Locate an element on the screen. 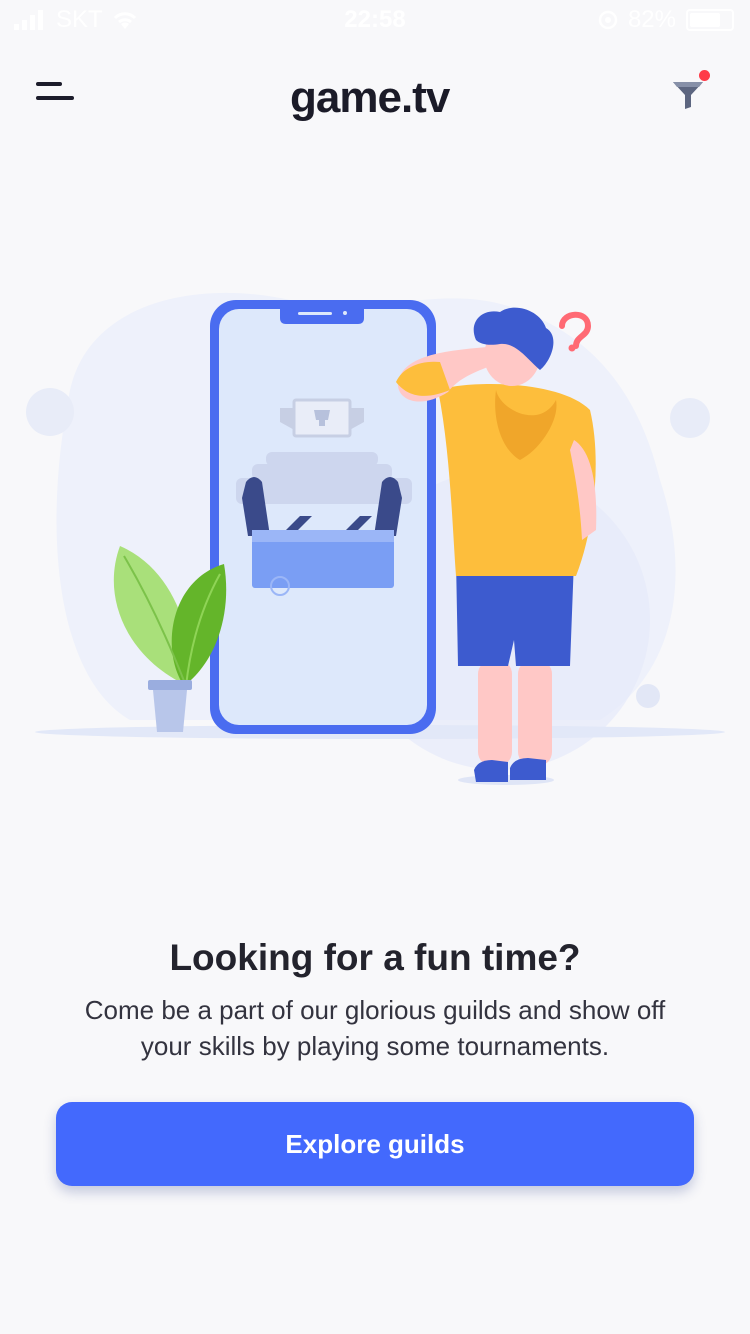  menu-line-long is located at coordinates (55, 98).